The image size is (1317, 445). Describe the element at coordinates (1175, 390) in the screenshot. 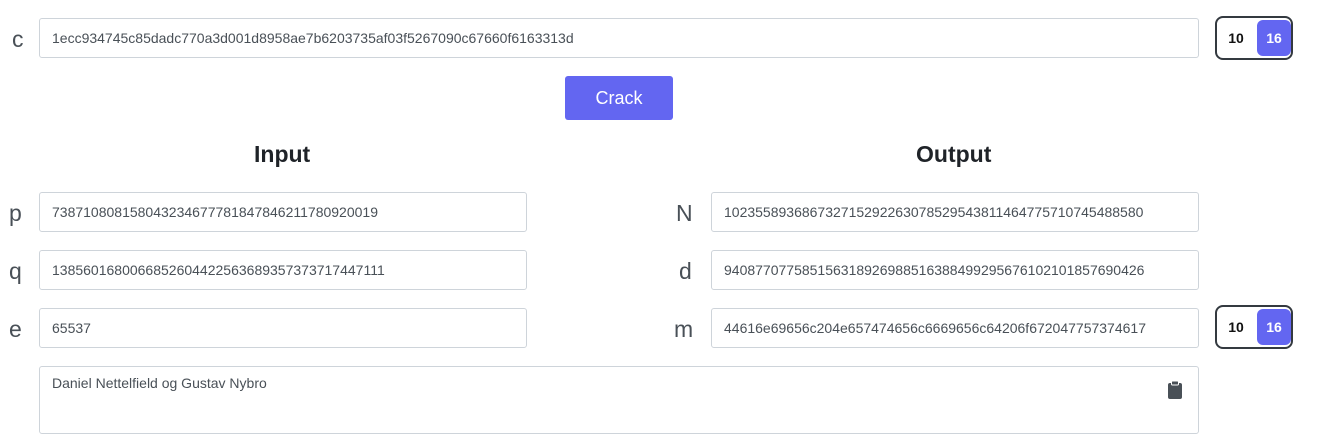

I see `clipboard-icon` at that location.